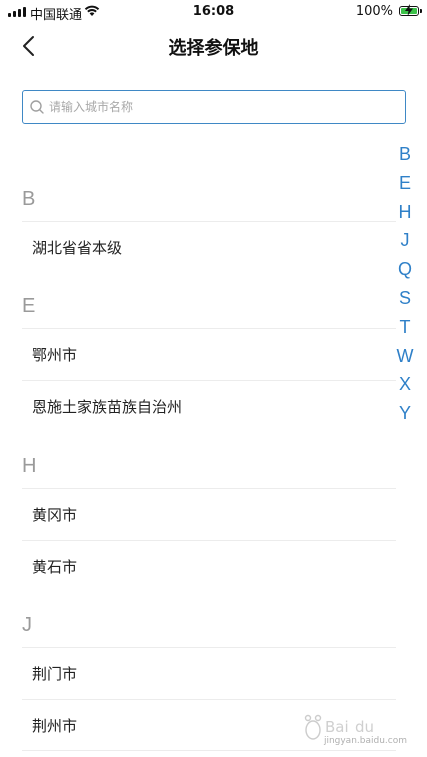 This screenshot has width=427, height=757. I want to click on list-item: 恩施土家族苗族自治州, so click(209, 406).